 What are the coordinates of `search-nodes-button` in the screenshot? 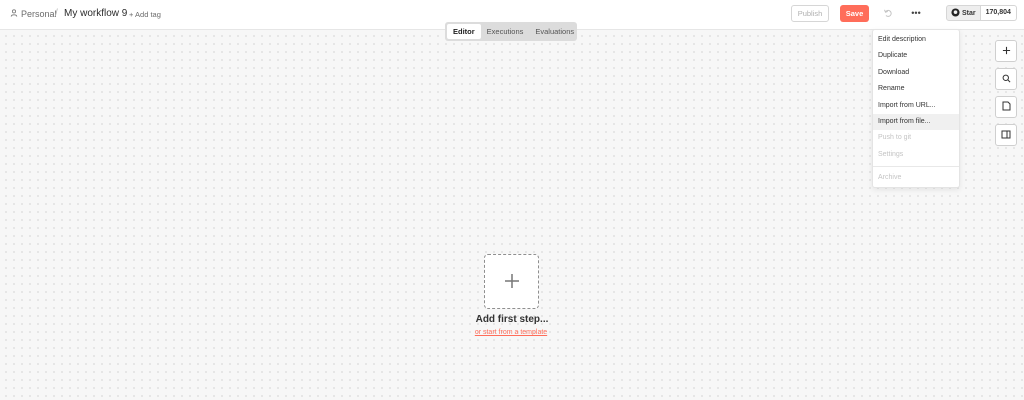 It's located at (1006, 79).